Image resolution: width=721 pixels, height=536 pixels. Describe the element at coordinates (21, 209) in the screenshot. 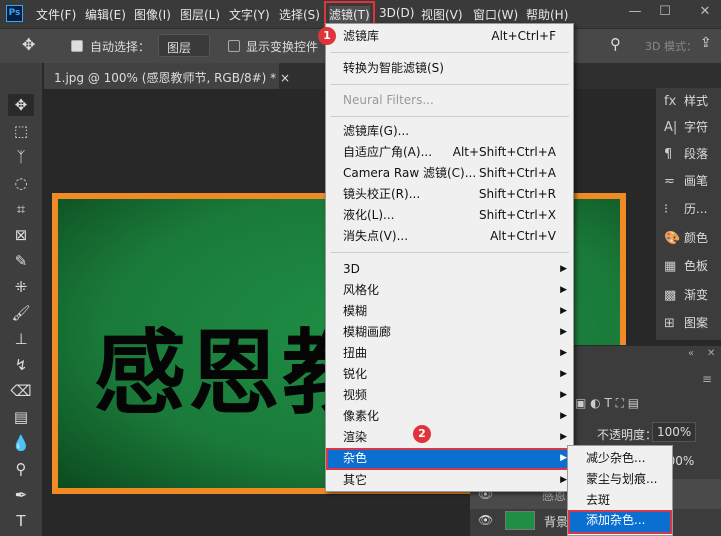

I see `crop-tool-icon: ⌗` at that location.